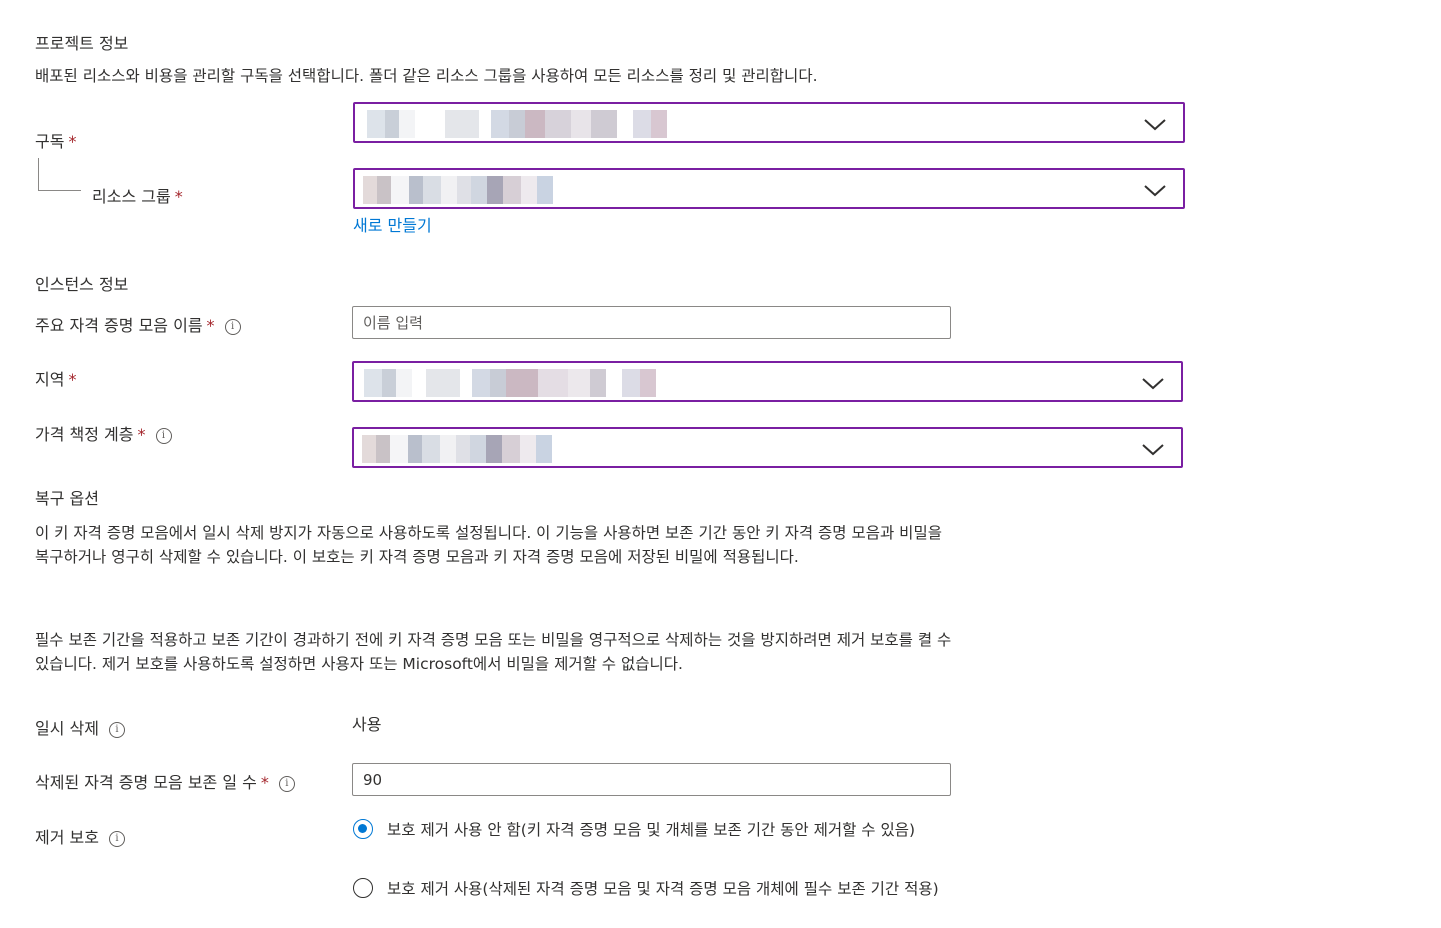 The image size is (1441, 928). Describe the element at coordinates (363, 829) in the screenshot. I see `purge-disable-radio` at that location.